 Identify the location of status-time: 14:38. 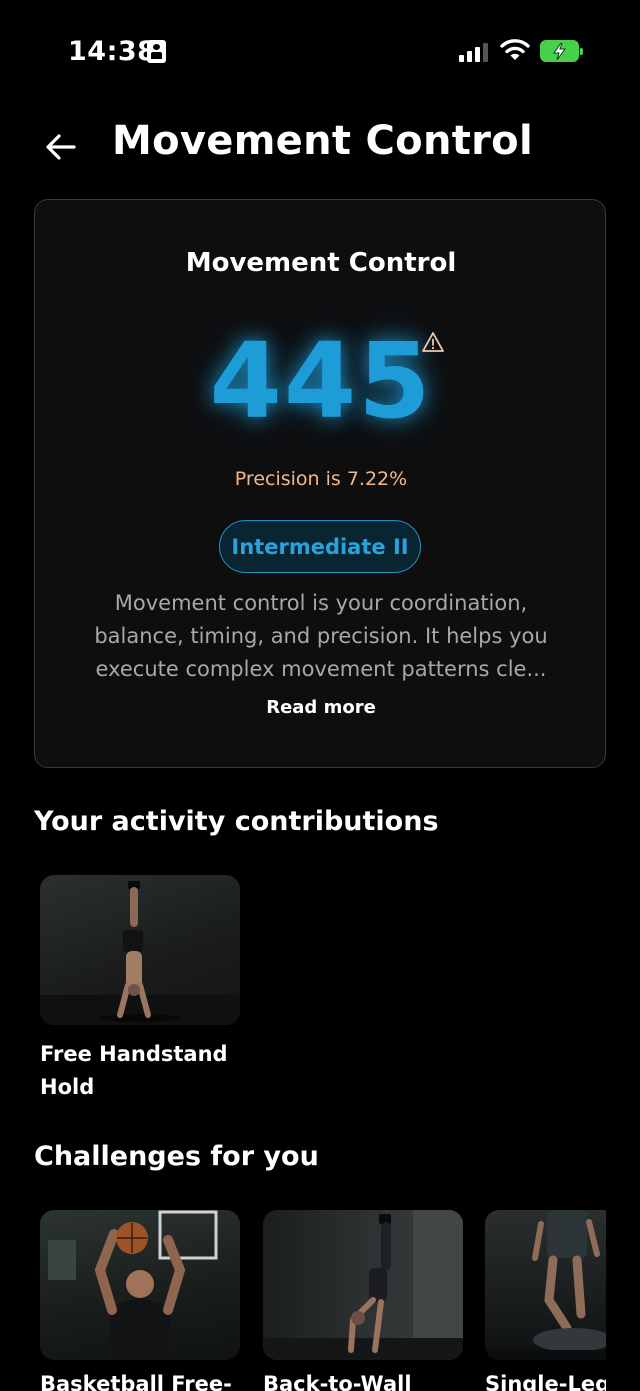
(112, 51).